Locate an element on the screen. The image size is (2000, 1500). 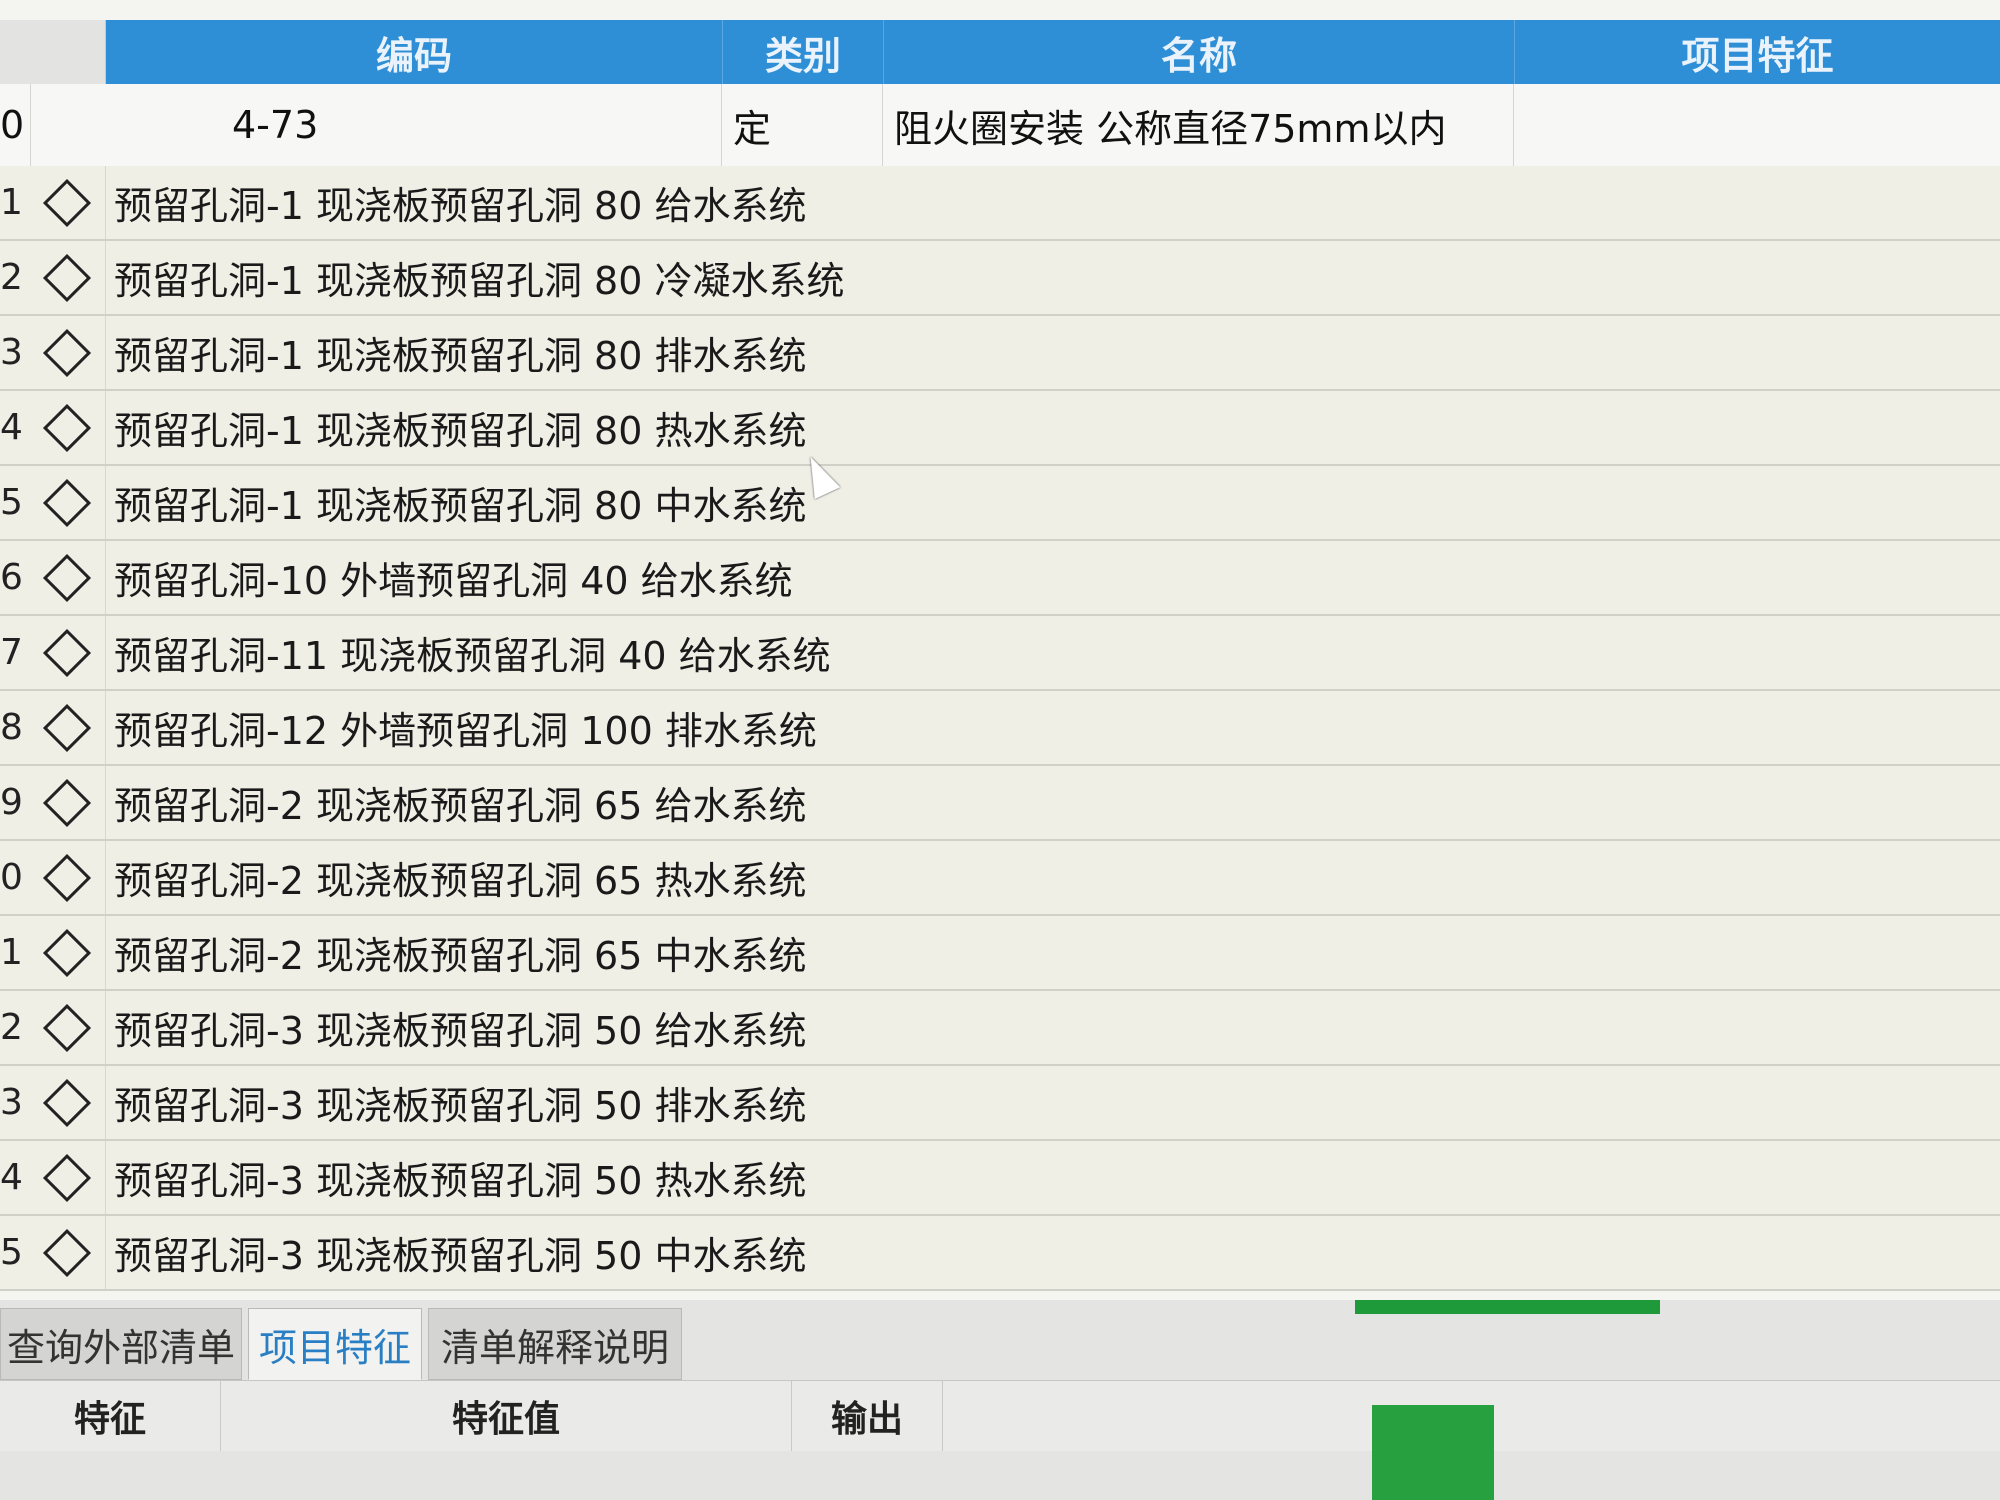
item-name: 预留孔洞-3 现浇板预留孔洞 50 热水系统 is located at coordinates (460, 1181).